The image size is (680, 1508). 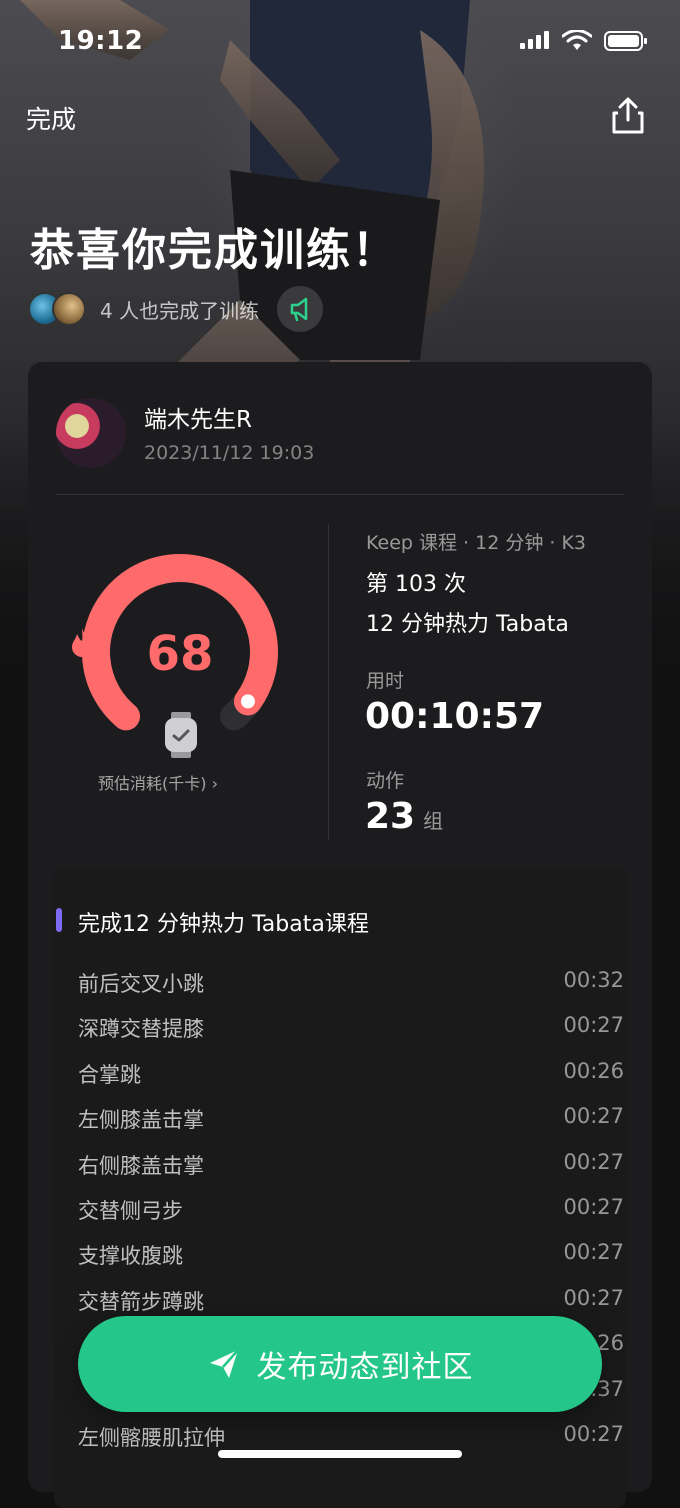 I want to click on share-icon, so click(x=628, y=115).